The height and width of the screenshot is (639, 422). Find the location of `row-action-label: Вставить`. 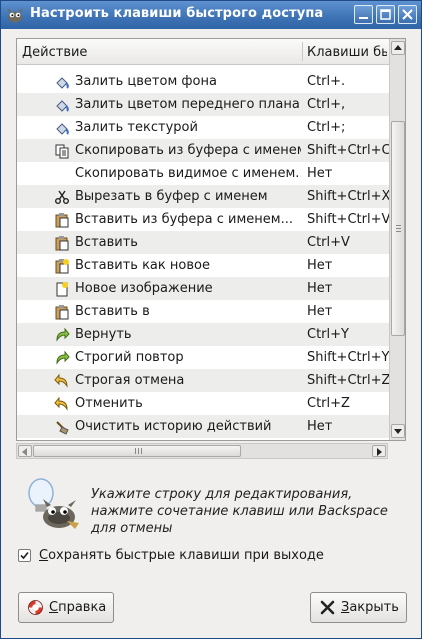

row-action-label: Вставить is located at coordinates (106, 242).